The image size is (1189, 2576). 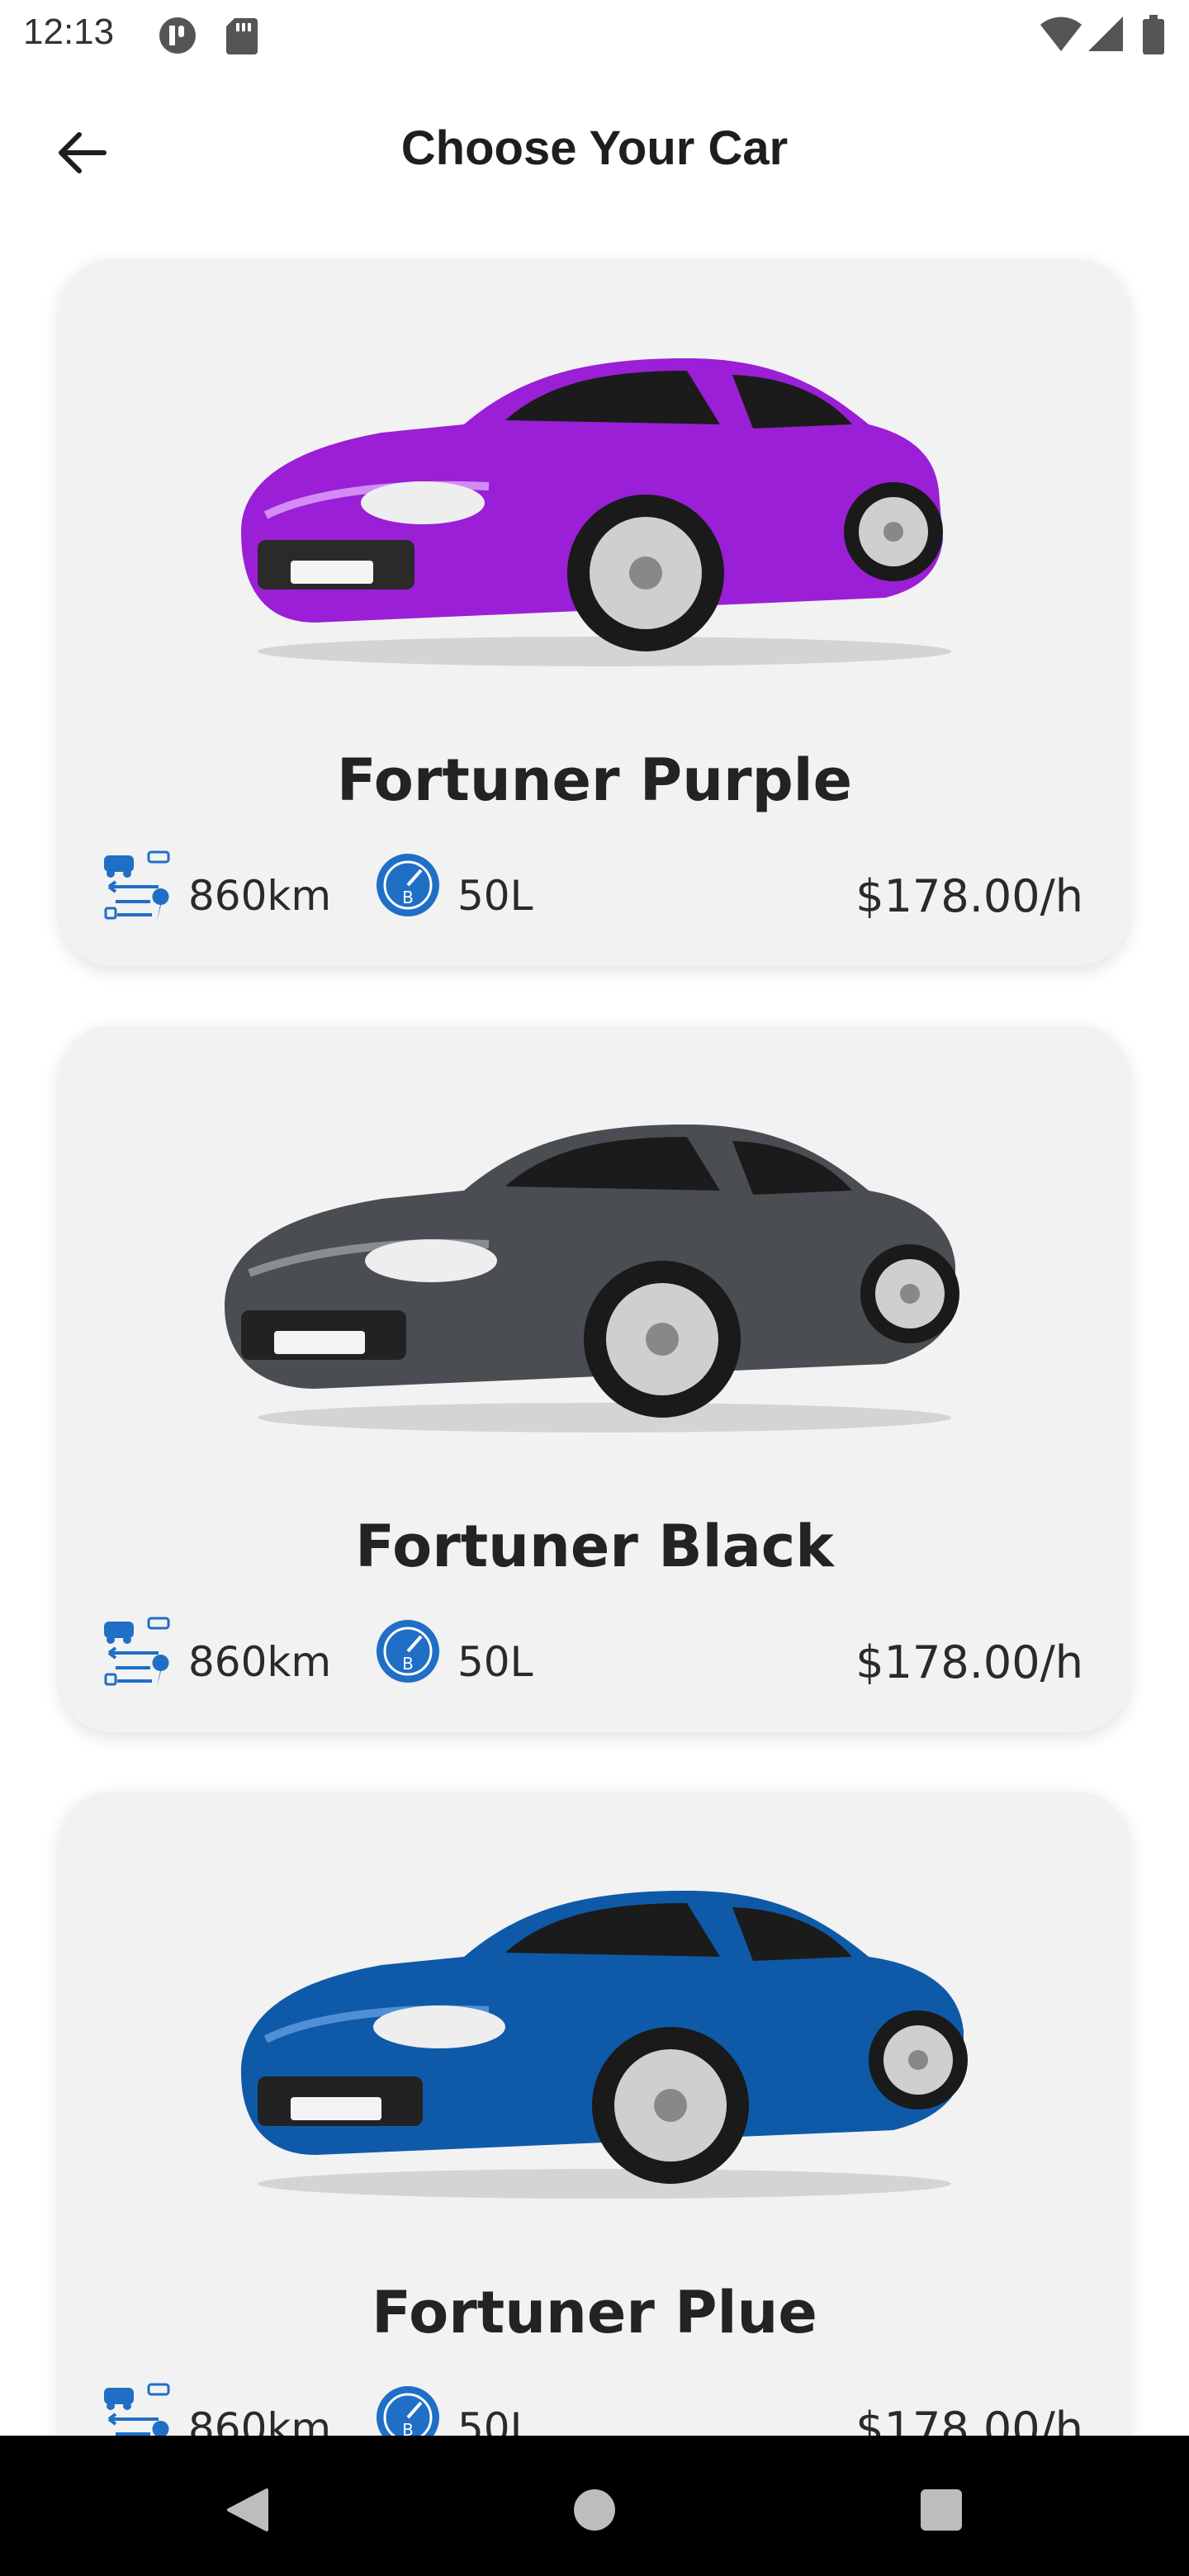 I want to click on nav-home-button, so click(x=594, y=2510).